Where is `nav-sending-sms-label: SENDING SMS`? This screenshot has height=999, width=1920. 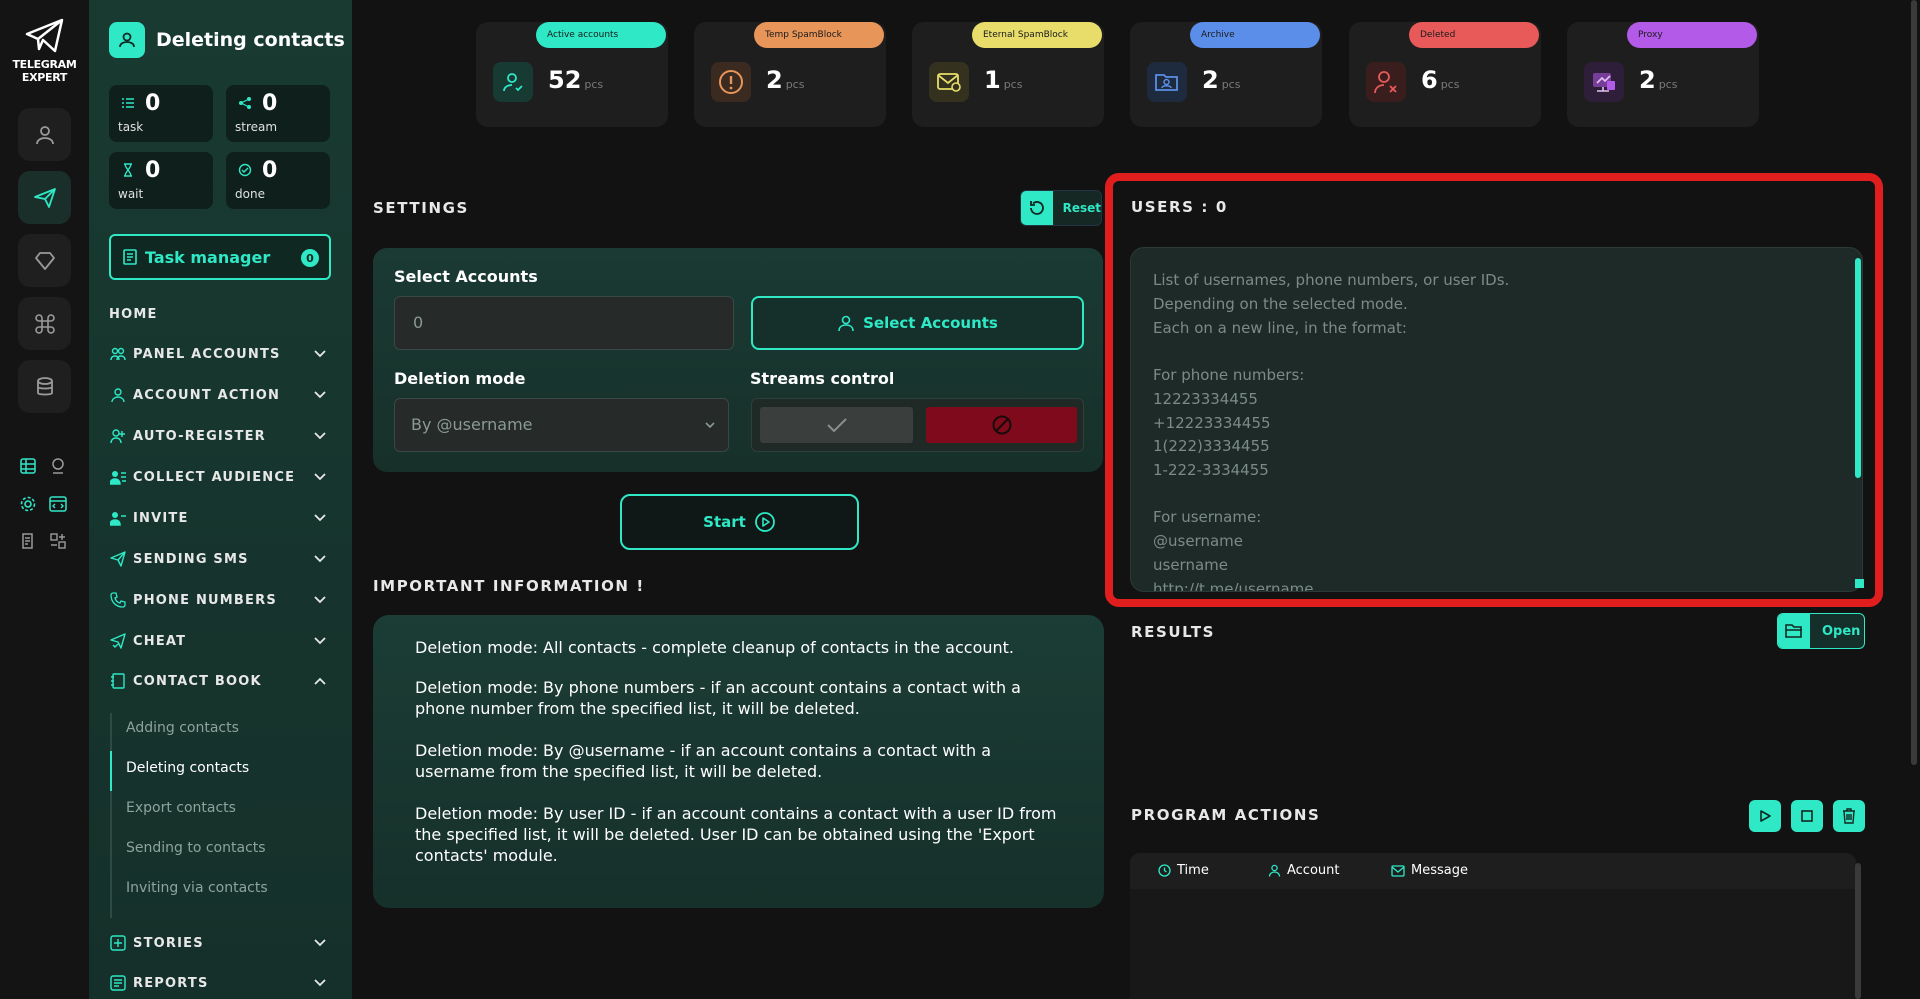 nav-sending-sms-label: SENDING SMS is located at coordinates (191, 559).